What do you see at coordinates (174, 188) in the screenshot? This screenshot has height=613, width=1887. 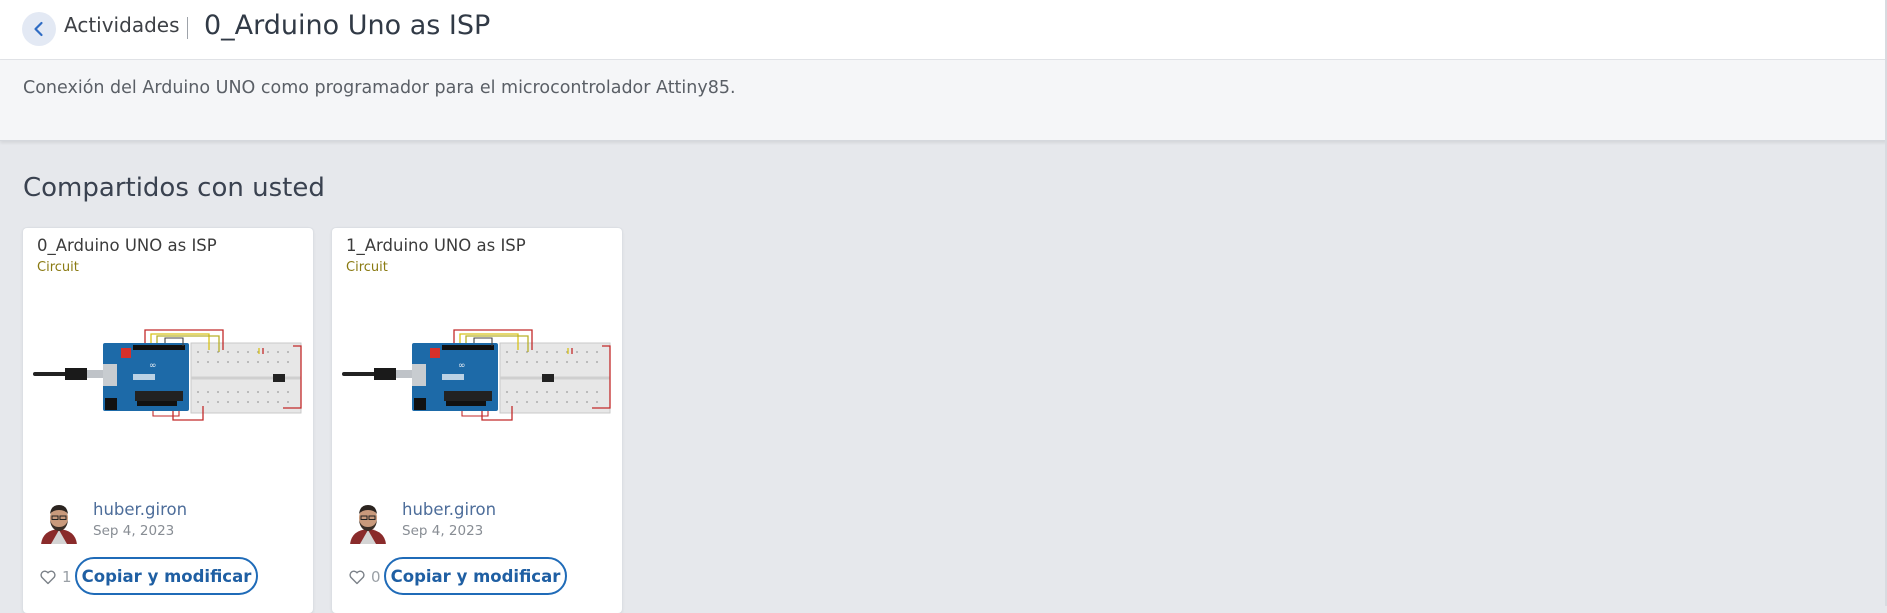 I see `section-heading: Compartidos con usted` at bounding box center [174, 188].